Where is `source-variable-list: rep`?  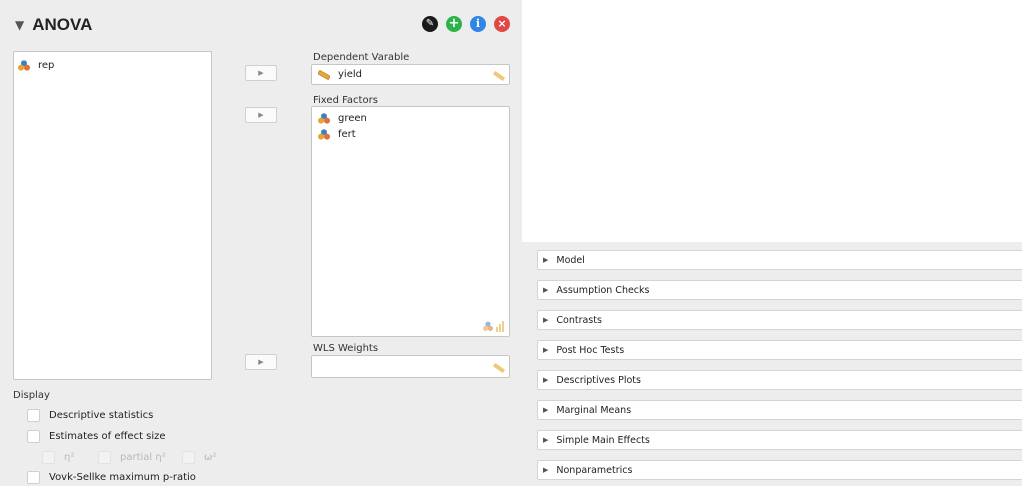 source-variable-list: rep is located at coordinates (112, 215).